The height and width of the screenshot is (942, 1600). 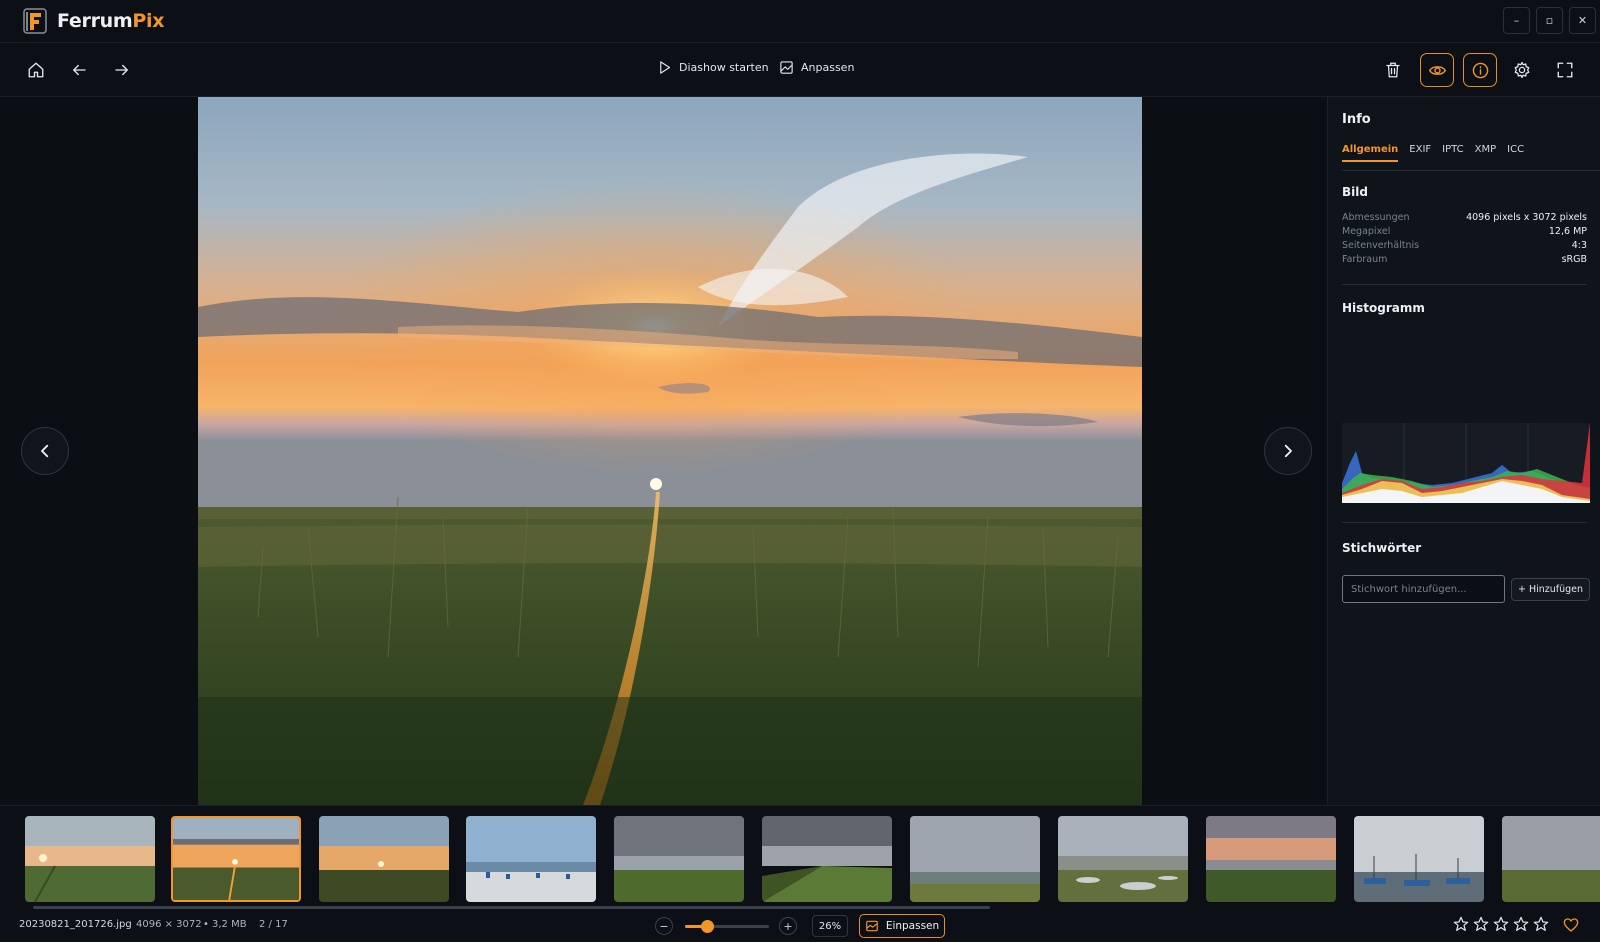 I want to click on info-row-aspect-ratio: Seitenverhältnis 4:3, so click(x=1464, y=246).